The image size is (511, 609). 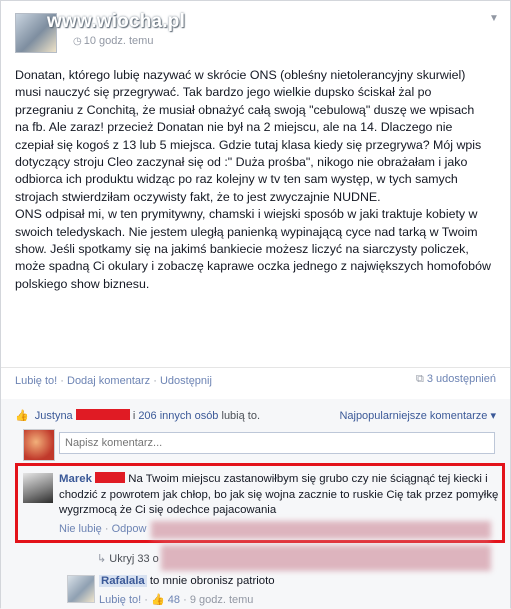 What do you see at coordinates (81, 589) in the screenshot?
I see `reply-author-avatar` at bounding box center [81, 589].